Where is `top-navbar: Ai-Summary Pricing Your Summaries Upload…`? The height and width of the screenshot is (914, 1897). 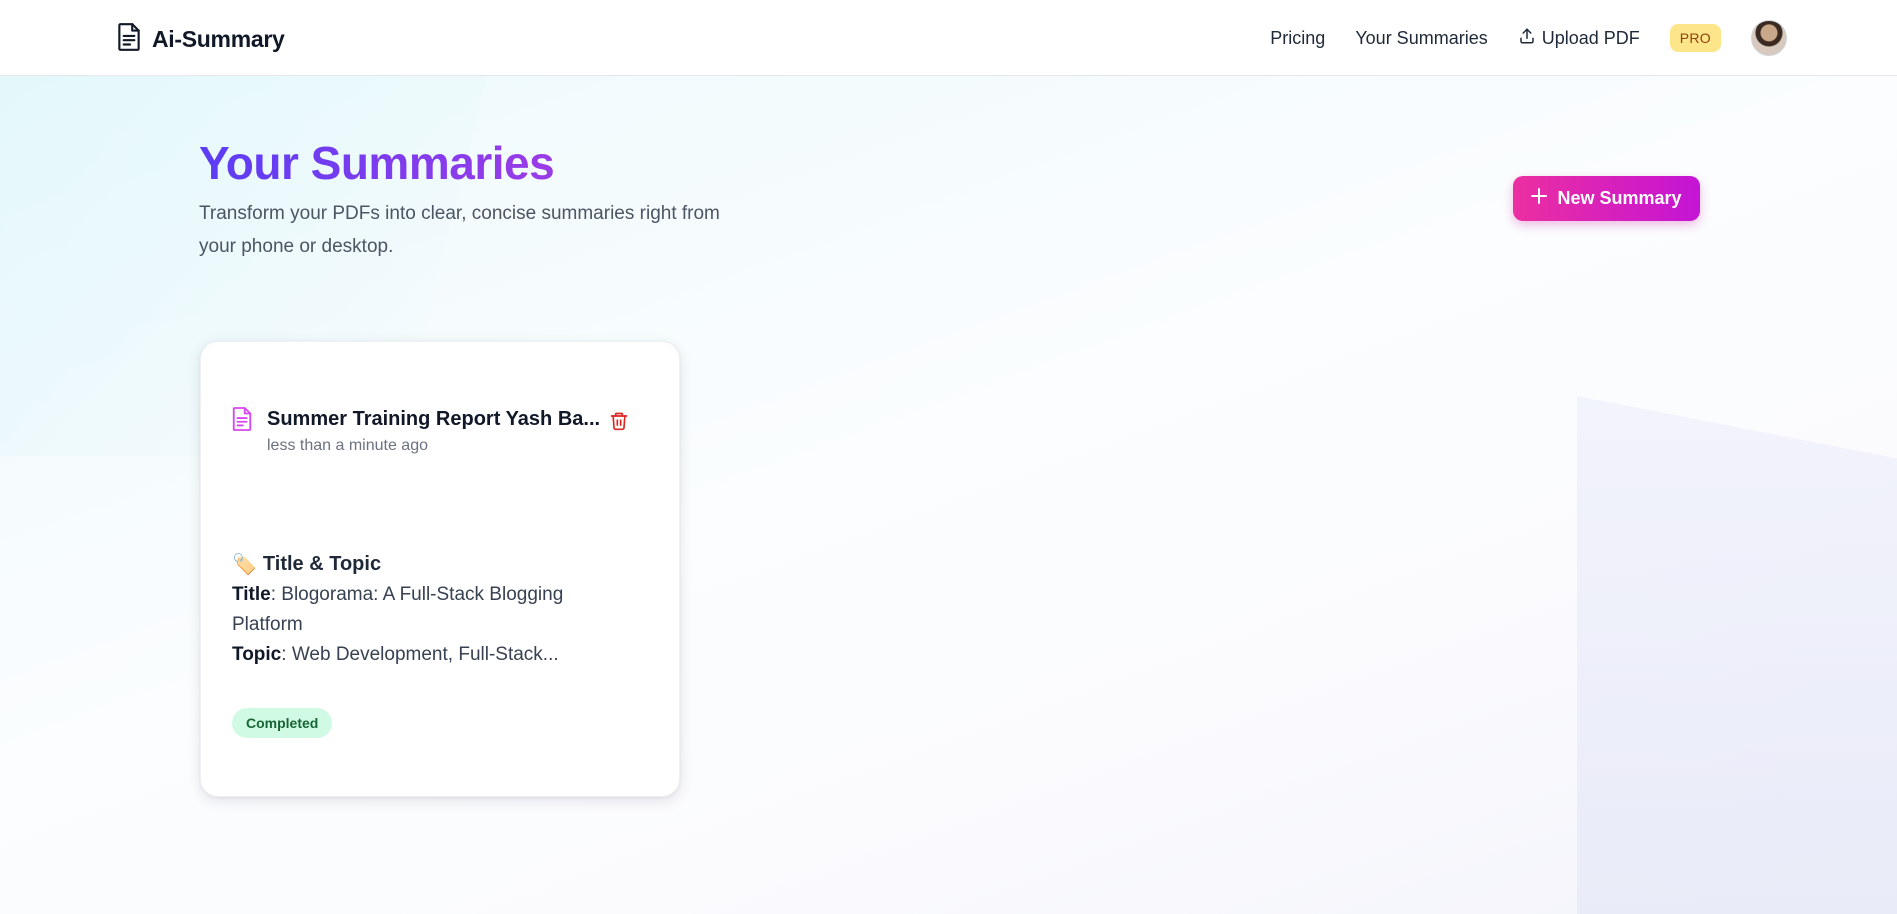
top-navbar: Ai-Summary Pricing Your Summaries Upload… is located at coordinates (948, 38).